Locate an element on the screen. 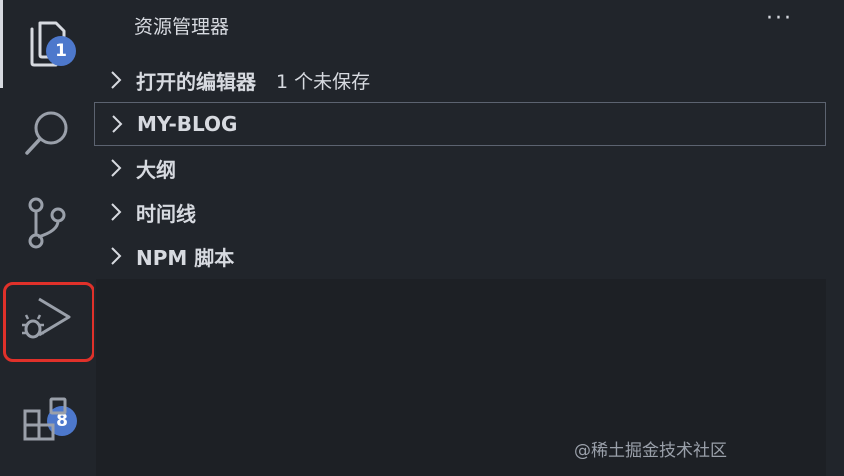  section-label: 时间线 is located at coordinates (166, 213).